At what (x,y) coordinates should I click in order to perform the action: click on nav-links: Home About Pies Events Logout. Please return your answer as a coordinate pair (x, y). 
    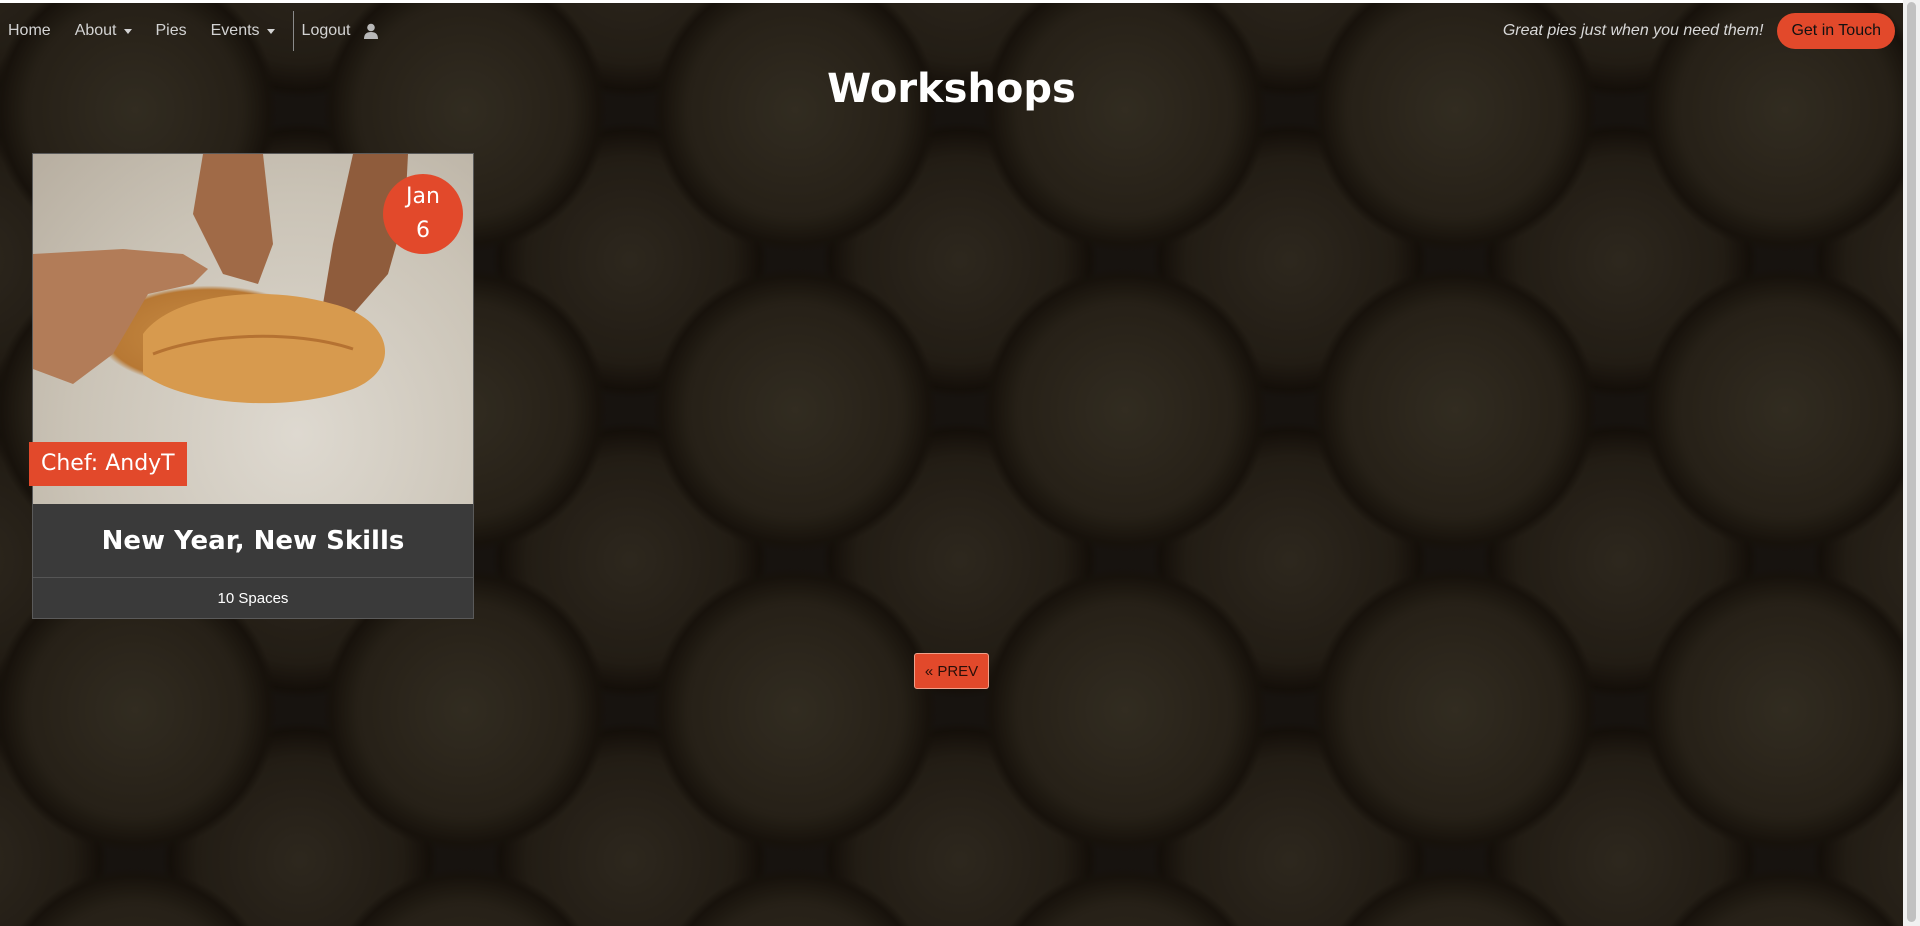
    Looking at the image, I should click on (195, 31).